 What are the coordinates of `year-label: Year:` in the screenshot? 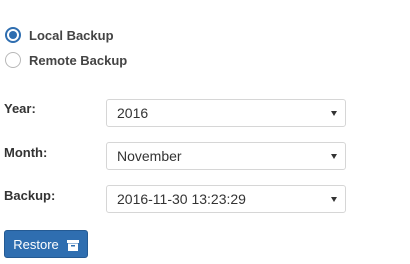 It's located at (20, 108).